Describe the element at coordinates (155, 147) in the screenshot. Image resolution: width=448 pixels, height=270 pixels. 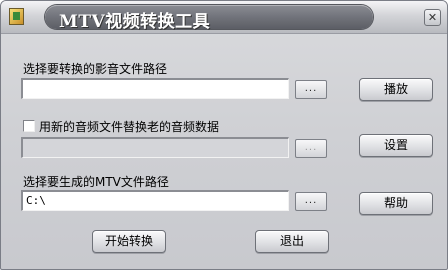
I see `audio-path-field` at that location.